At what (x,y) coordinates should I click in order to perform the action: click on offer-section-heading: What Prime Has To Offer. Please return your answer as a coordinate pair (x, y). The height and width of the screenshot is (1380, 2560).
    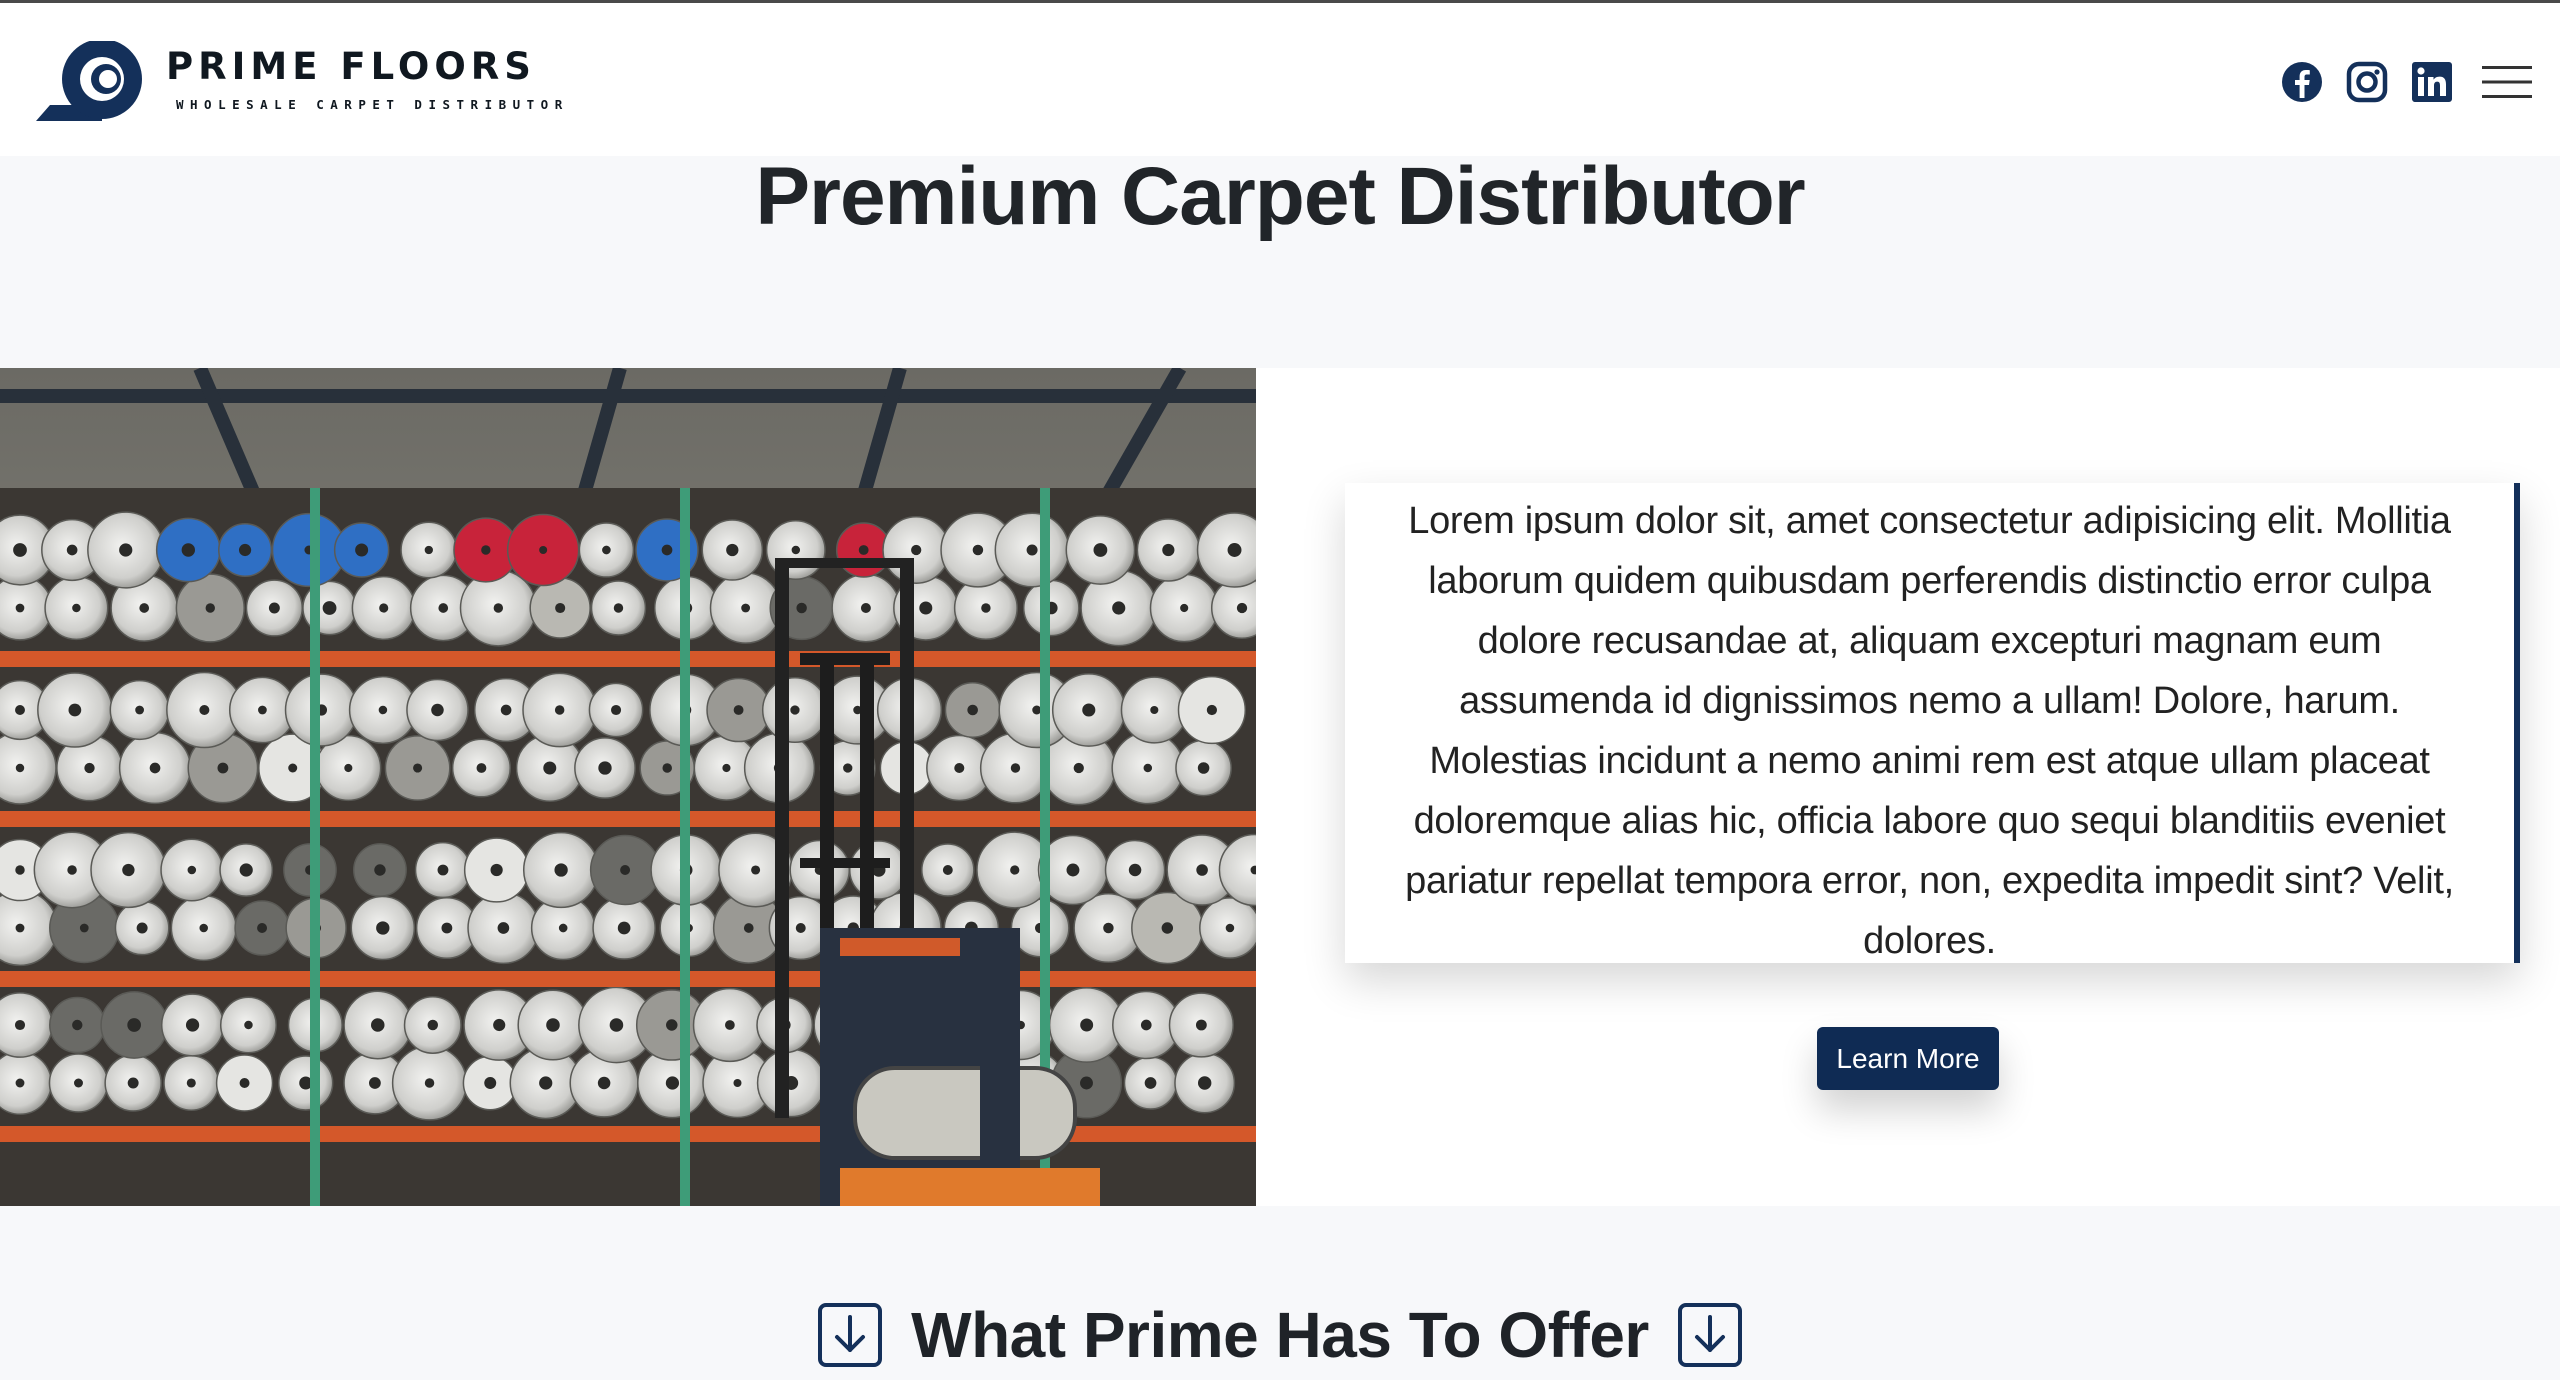
    Looking at the image, I should click on (1280, 1335).